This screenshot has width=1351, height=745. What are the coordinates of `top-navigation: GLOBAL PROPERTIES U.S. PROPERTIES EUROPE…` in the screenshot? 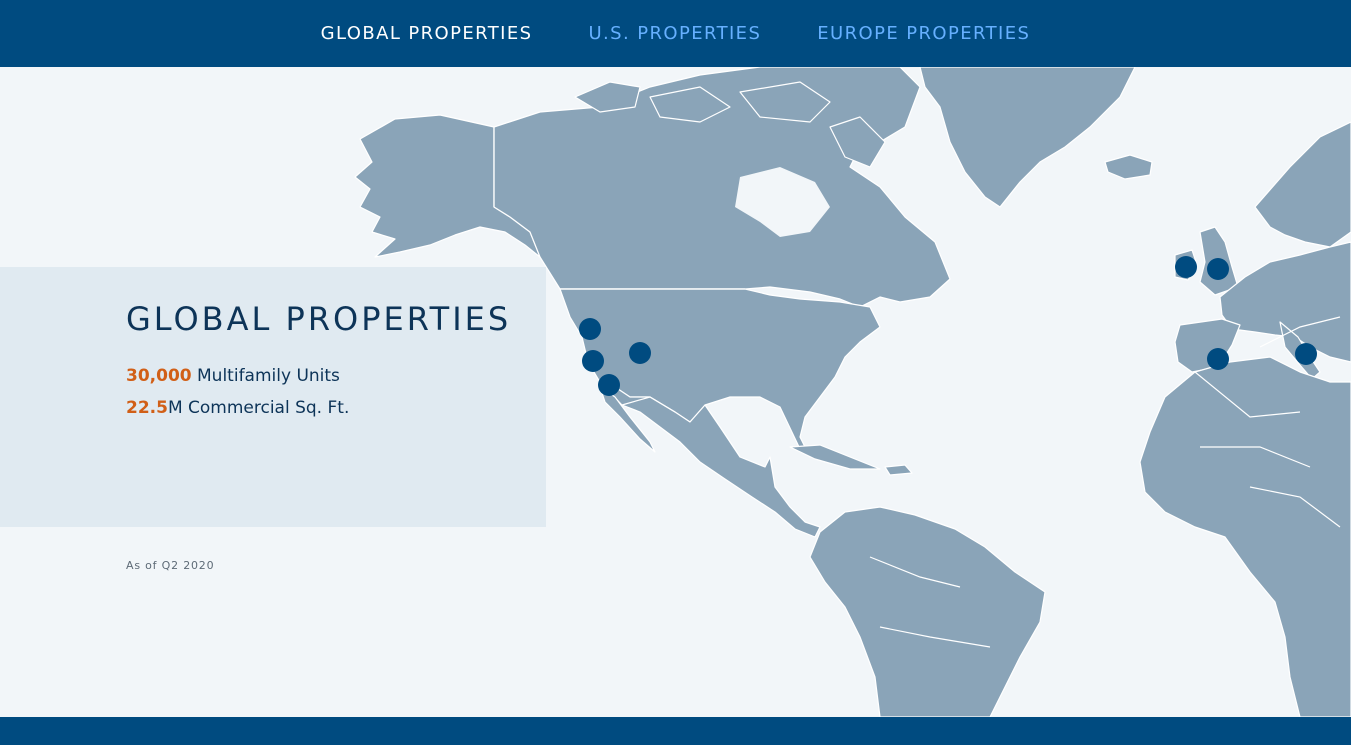 It's located at (675, 33).